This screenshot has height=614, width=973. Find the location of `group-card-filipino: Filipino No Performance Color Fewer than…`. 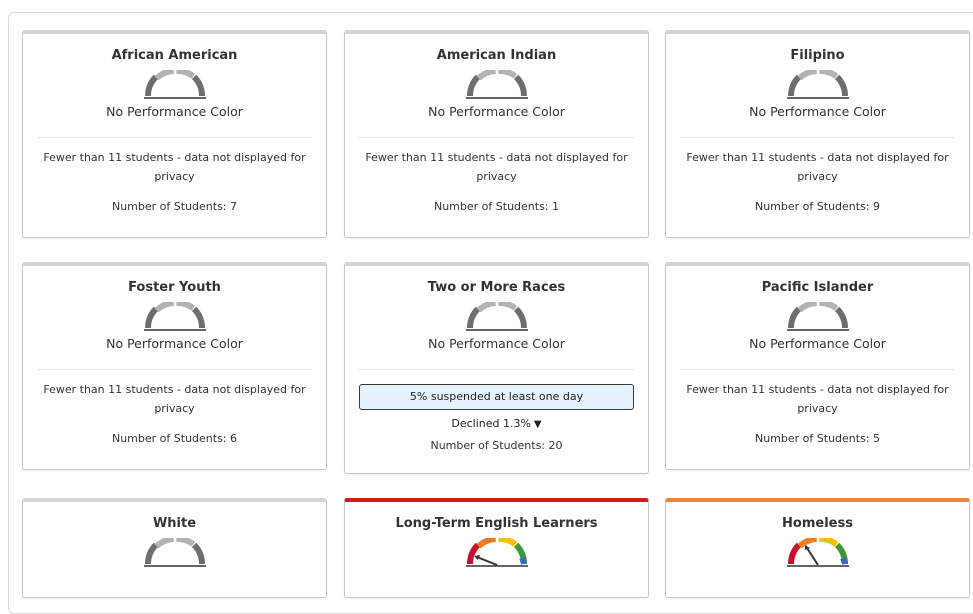

group-card-filipino: Filipino No Performance Color Fewer than… is located at coordinates (817, 134).